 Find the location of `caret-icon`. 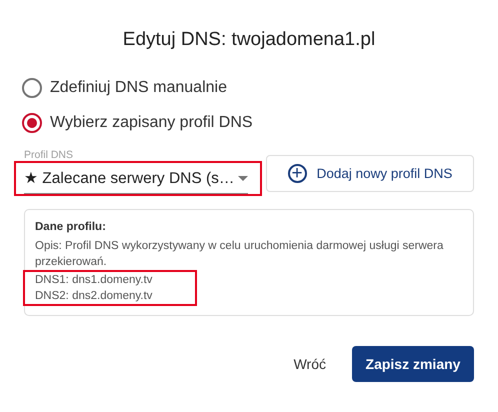

caret-icon is located at coordinates (243, 178).